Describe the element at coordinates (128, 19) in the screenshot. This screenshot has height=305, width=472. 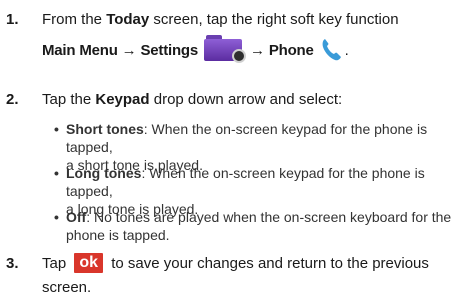
I see `today-label: Today` at that location.